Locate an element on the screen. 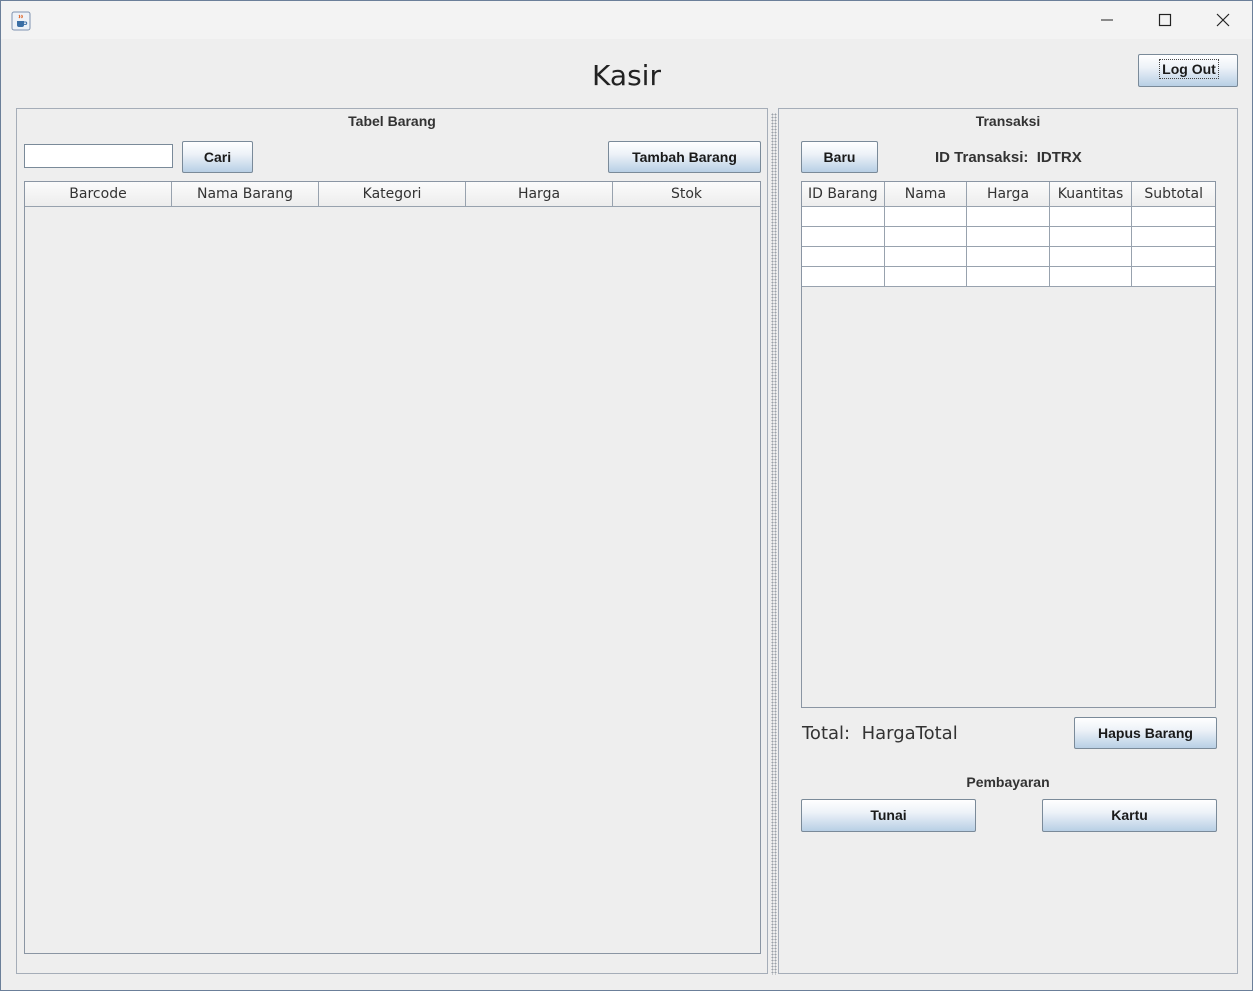  column-header-stok: Stok is located at coordinates (686, 194).